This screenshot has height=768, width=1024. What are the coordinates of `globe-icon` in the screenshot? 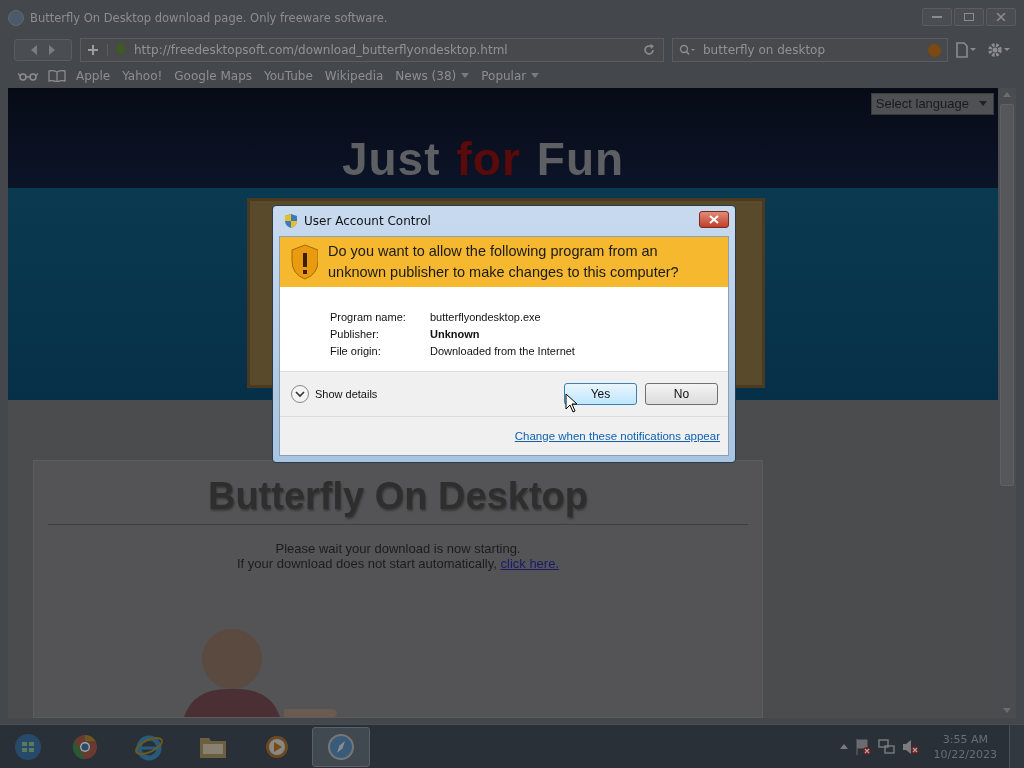 It's located at (16, 18).